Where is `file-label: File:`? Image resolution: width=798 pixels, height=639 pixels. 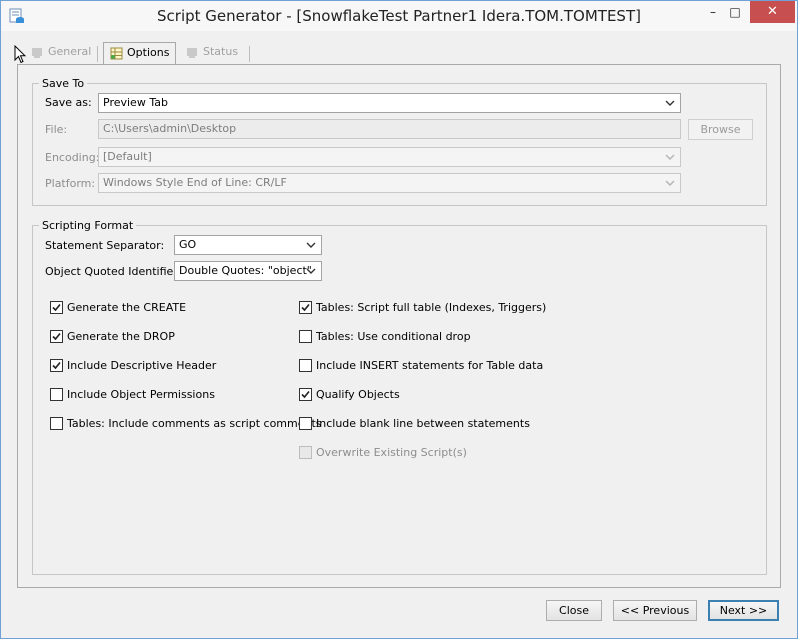 file-label: File: is located at coordinates (56, 129).